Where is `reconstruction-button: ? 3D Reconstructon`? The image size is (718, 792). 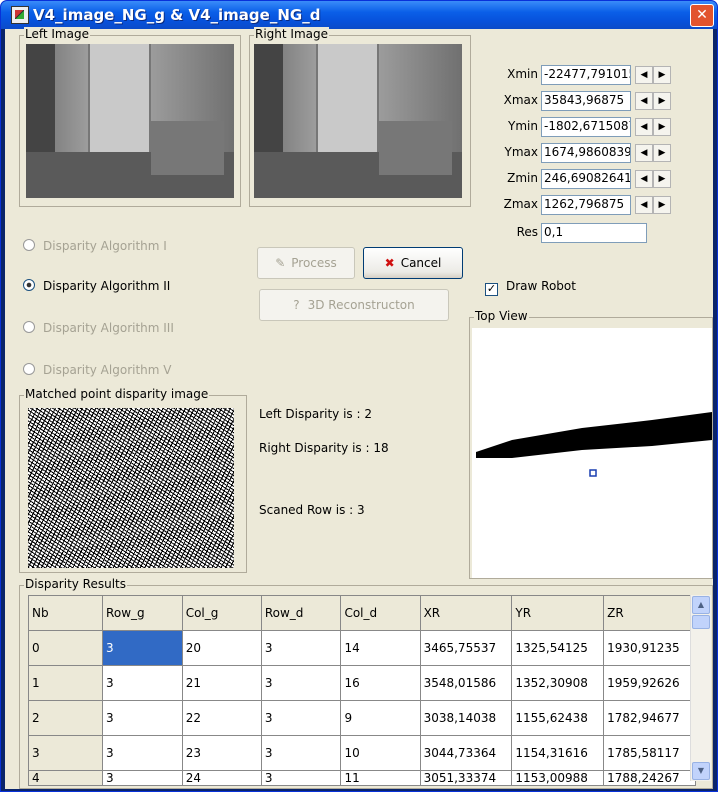 reconstruction-button: ? 3D Reconstructon is located at coordinates (354, 305).